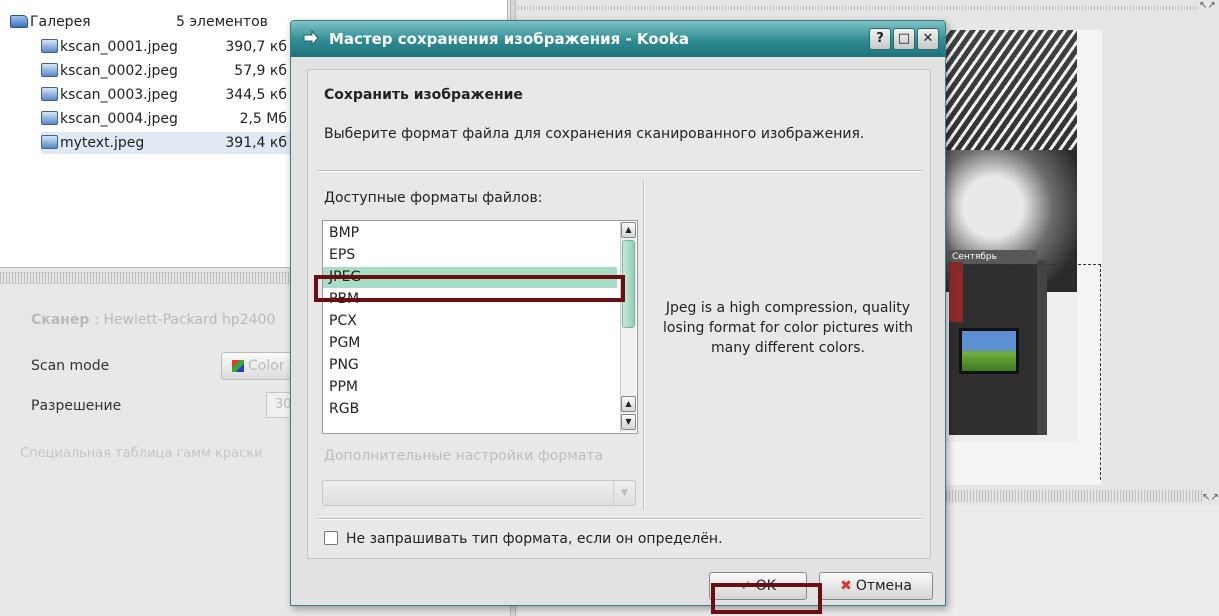 This screenshot has height=616, width=1219. I want to click on file-name: mytext.jpeg, so click(102, 143).